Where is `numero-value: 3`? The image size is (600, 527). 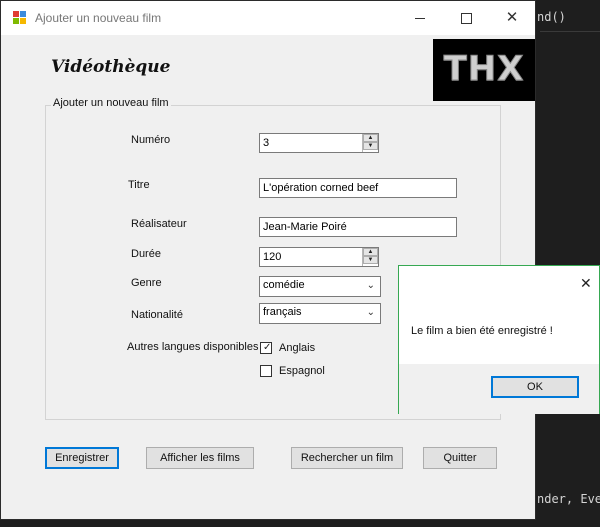
numero-value: 3 is located at coordinates (266, 143).